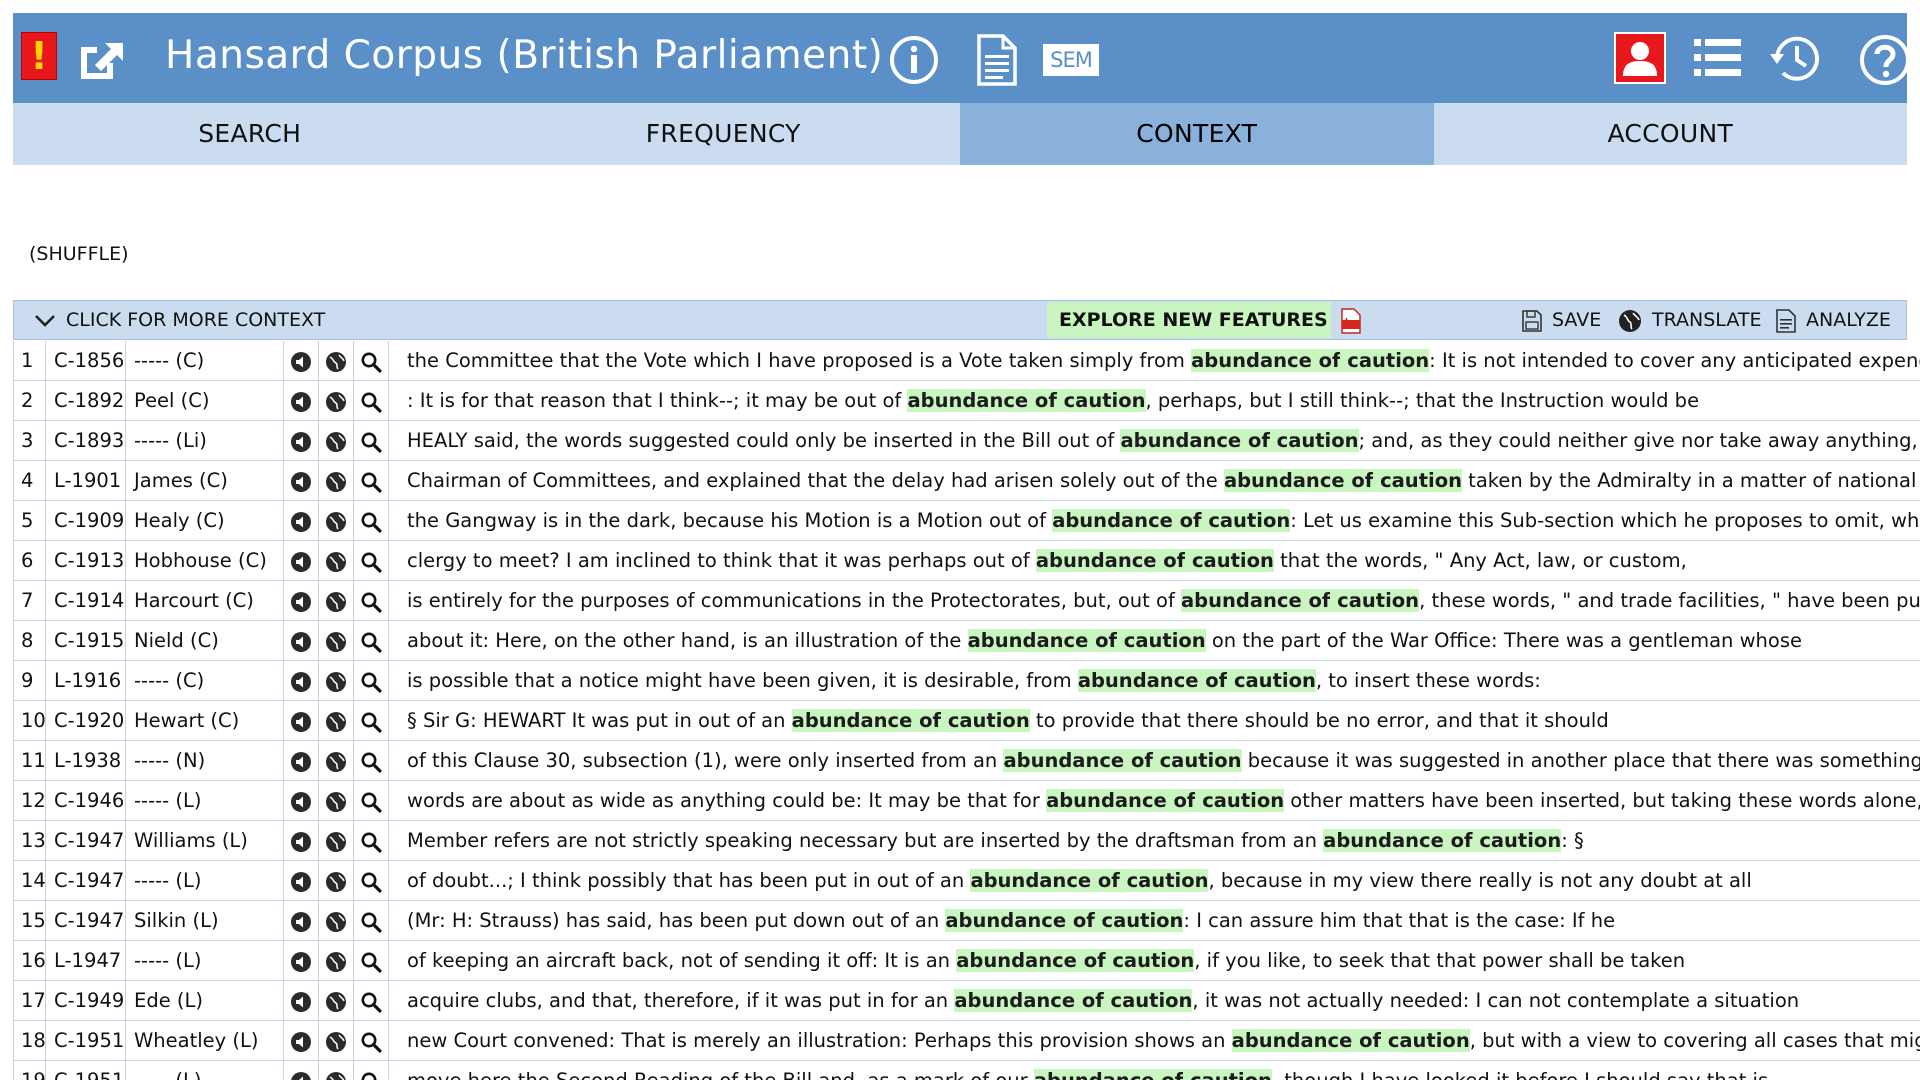 Image resolution: width=1920 pixels, height=1080 pixels. What do you see at coordinates (79, 254) in the screenshot?
I see `shuffle-link: (SHUFFLE)` at bounding box center [79, 254].